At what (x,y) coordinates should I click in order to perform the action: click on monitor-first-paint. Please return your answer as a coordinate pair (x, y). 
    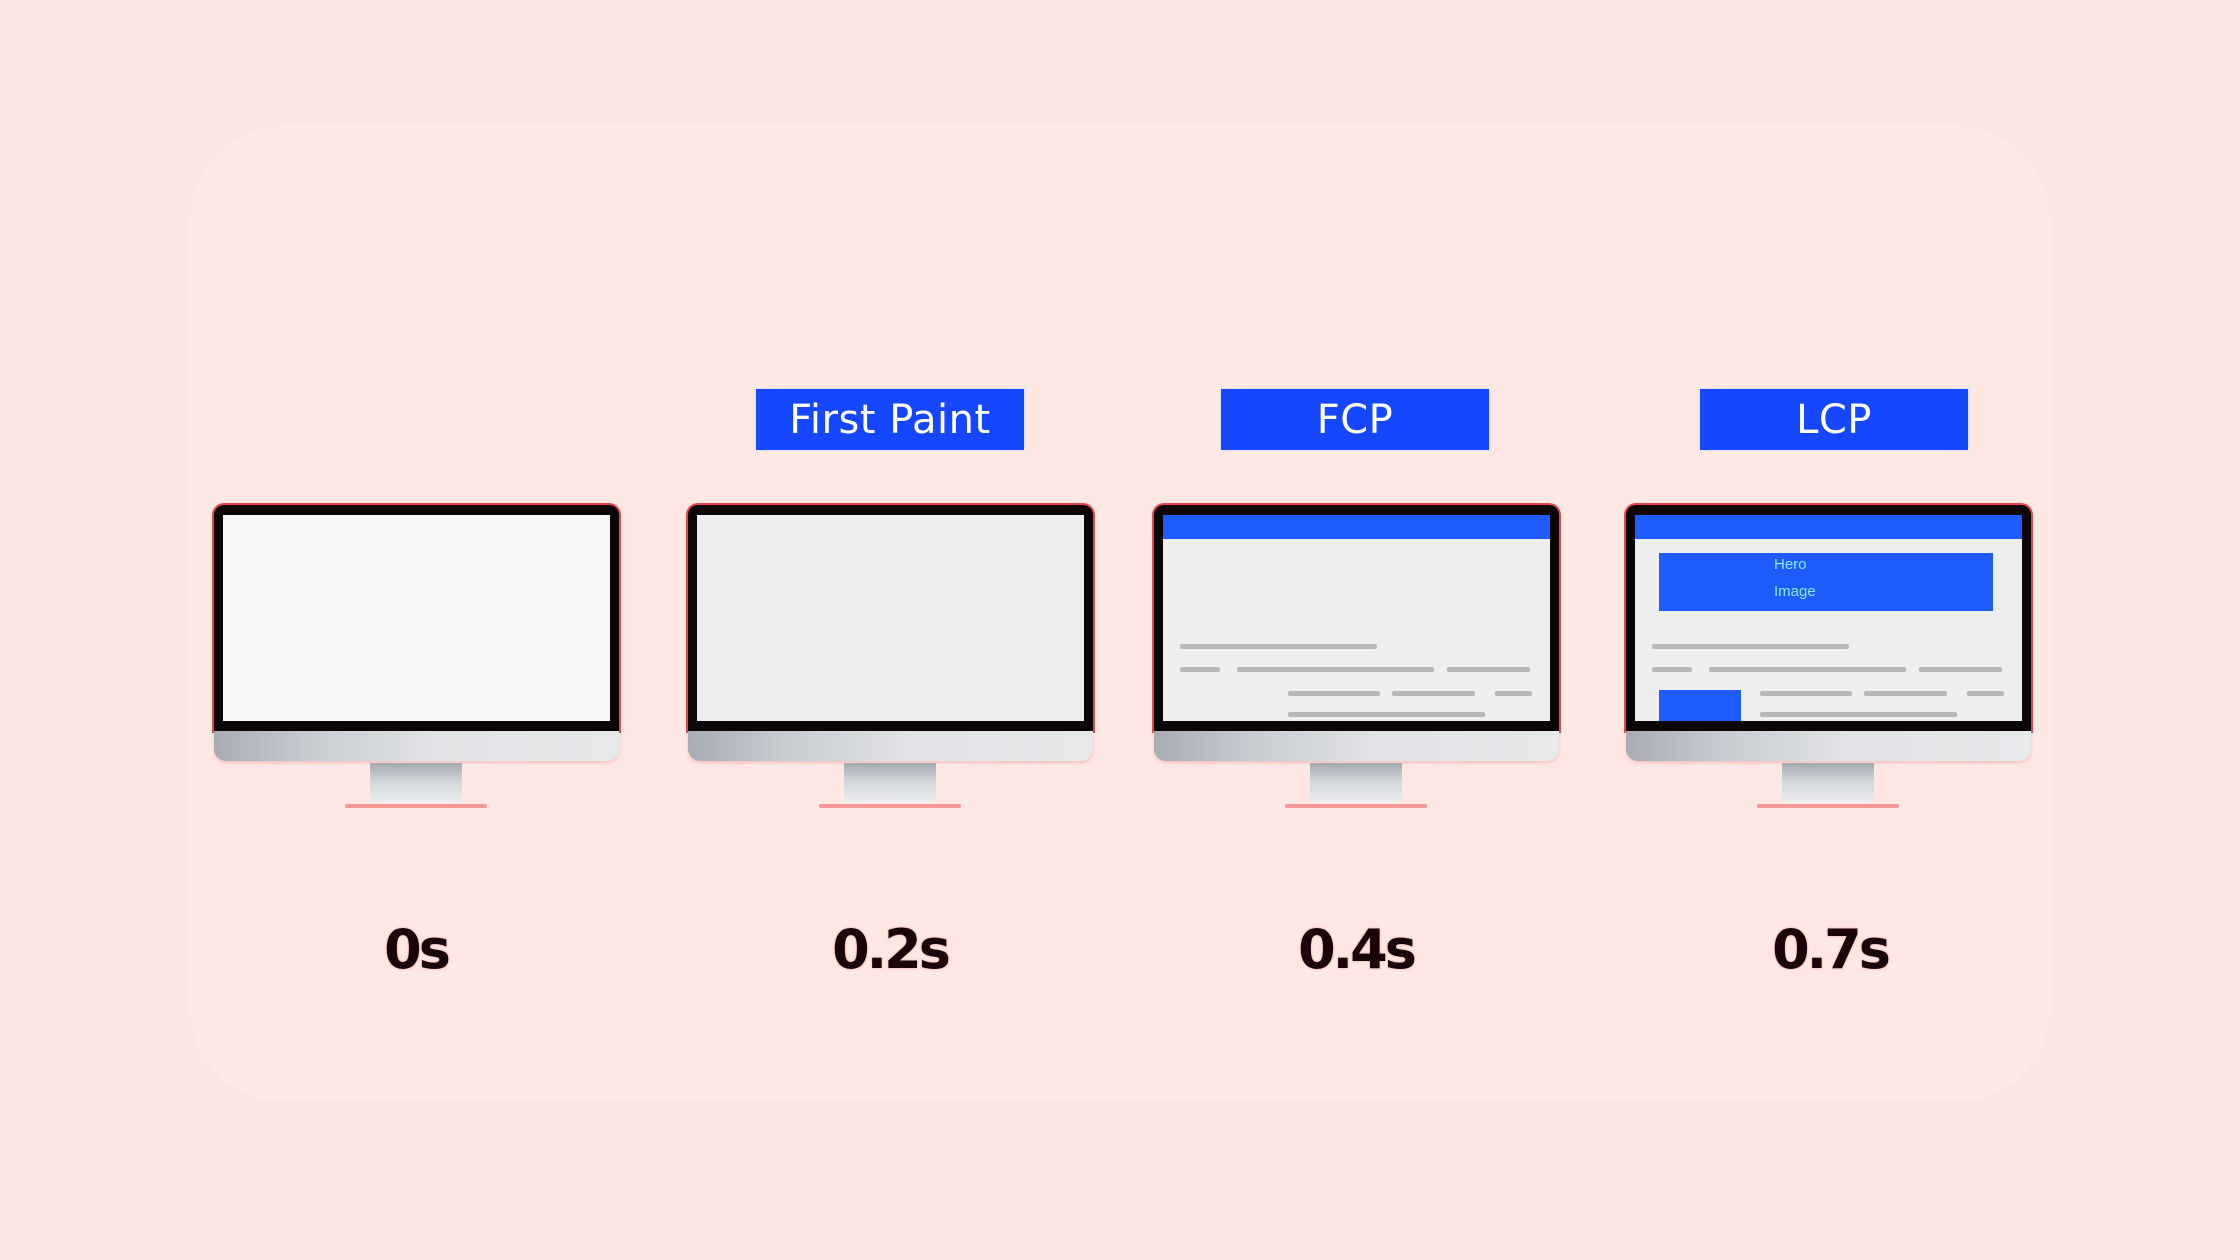
    Looking at the image, I should click on (890, 657).